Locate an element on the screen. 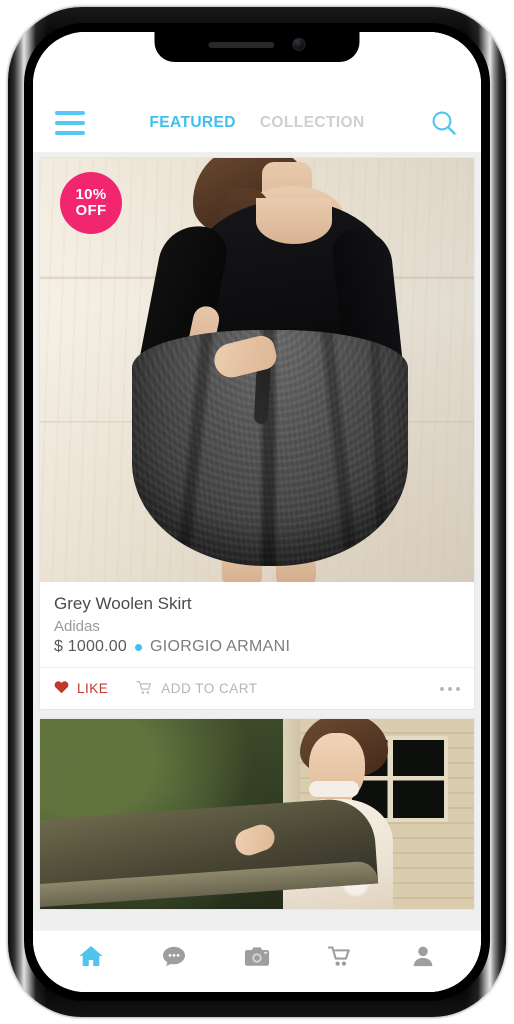 Image resolution: width=514 pixels, height=1024 pixels. separator-dot-icon is located at coordinates (138, 647).